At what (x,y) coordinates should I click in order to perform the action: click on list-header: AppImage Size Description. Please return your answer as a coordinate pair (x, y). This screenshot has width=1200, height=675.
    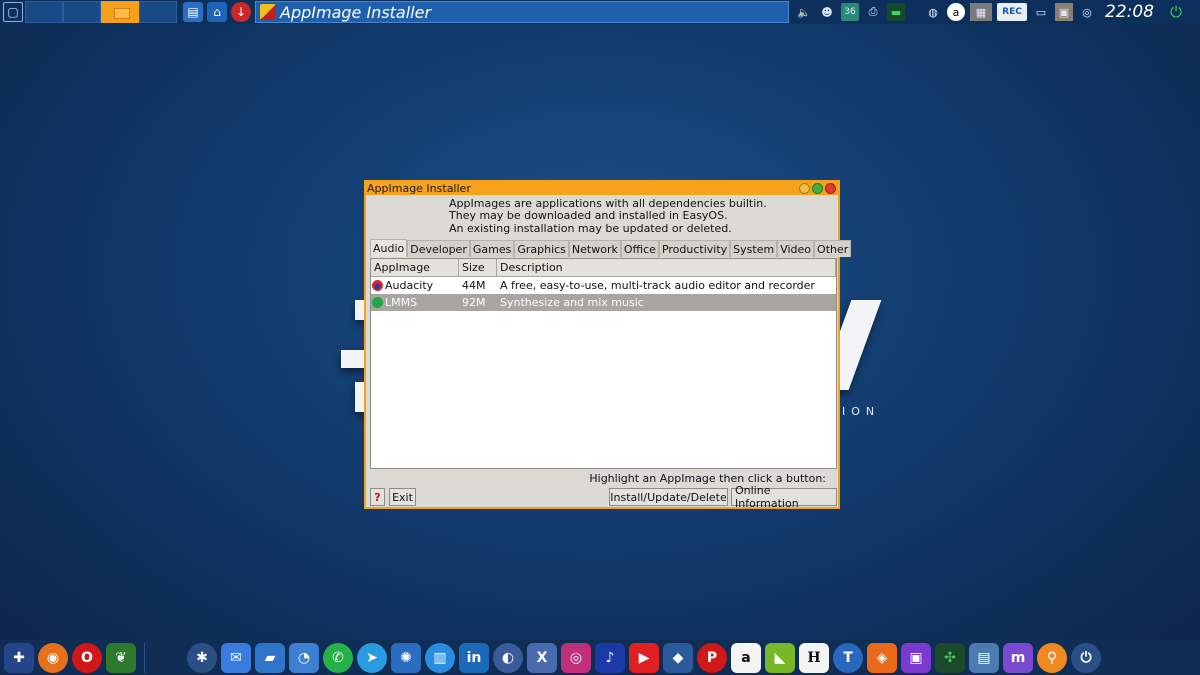
    Looking at the image, I should click on (603, 268).